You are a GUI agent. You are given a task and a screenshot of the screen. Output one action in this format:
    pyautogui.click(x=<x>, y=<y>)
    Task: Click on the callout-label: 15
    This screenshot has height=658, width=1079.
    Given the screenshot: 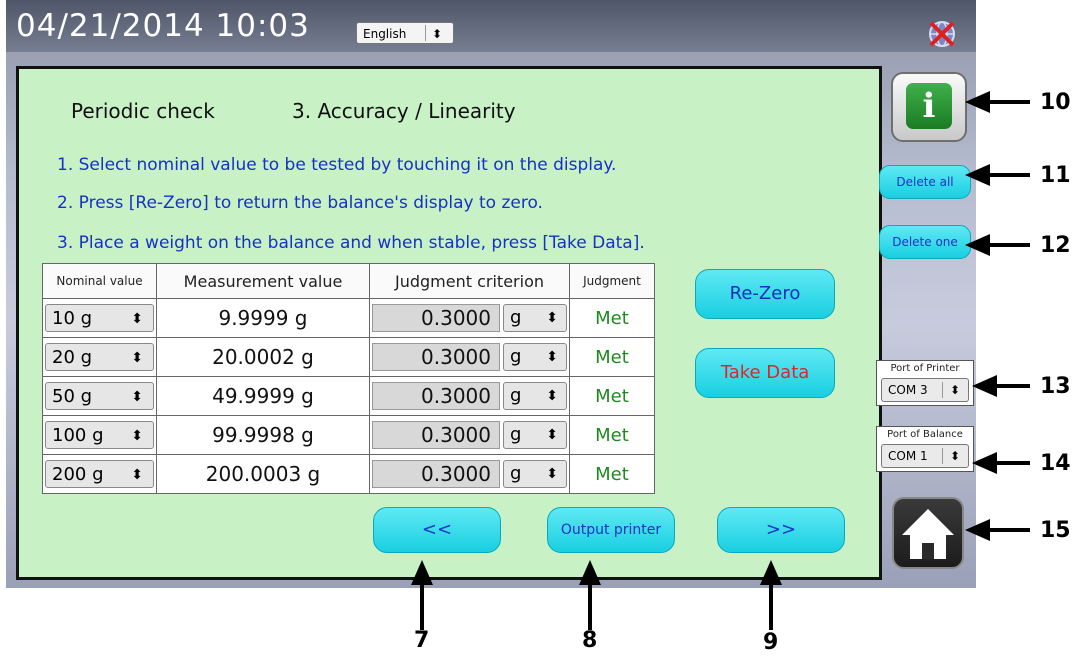 What is the action you would take?
    pyautogui.click(x=1055, y=530)
    